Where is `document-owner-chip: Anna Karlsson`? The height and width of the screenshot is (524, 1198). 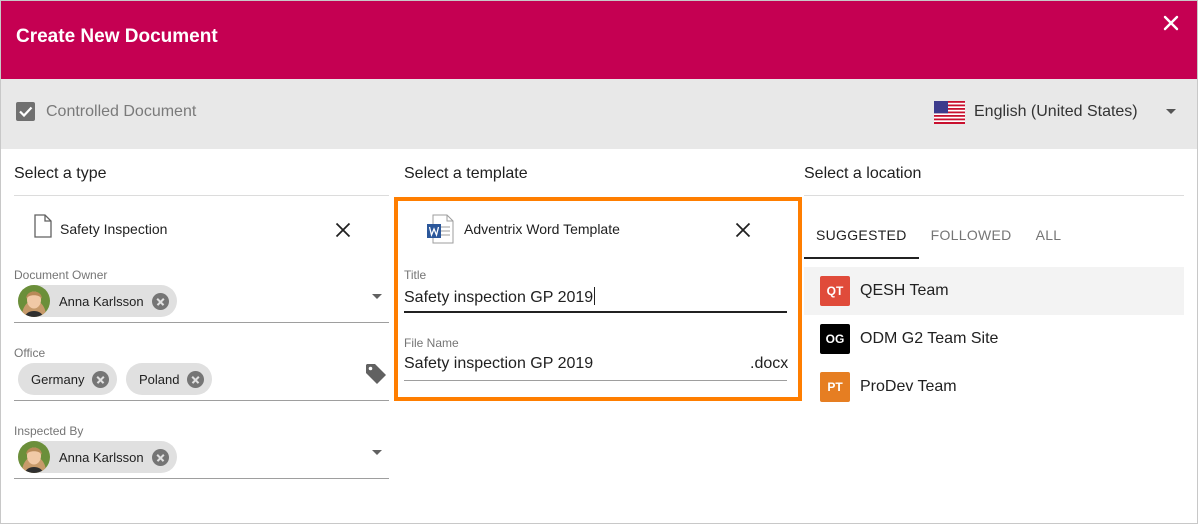
document-owner-chip: Anna Karlsson is located at coordinates (97, 301).